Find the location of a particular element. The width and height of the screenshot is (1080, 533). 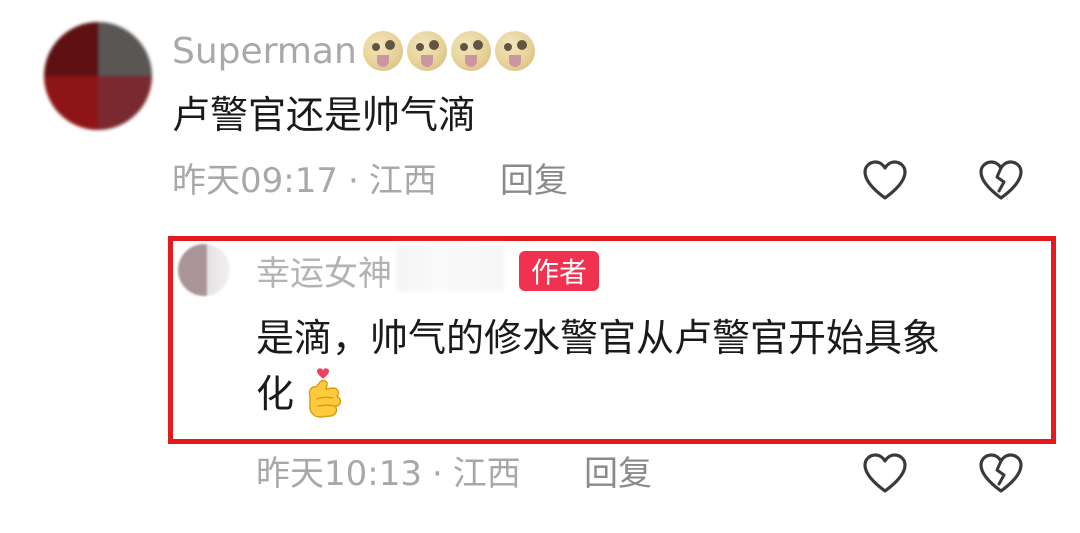

reply-reply-button: 回复 is located at coordinates (618, 474).